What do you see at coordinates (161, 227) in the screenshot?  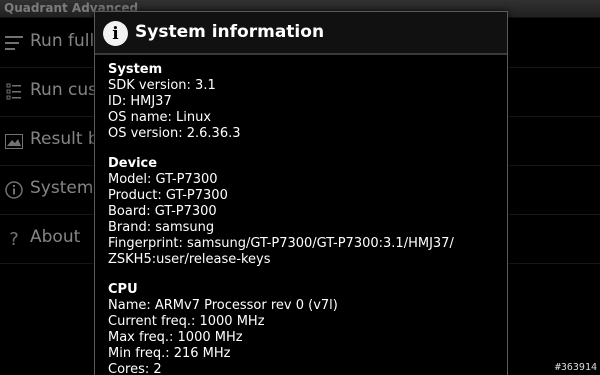 I see `info-row: Brand: samsung` at bounding box center [161, 227].